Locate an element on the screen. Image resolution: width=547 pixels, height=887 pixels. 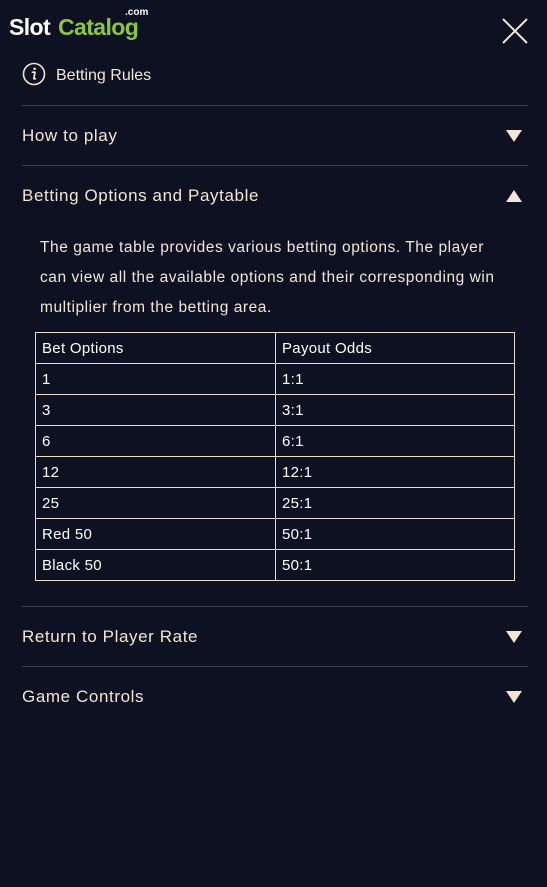
payout-odds-cell: 1:1 is located at coordinates (395, 379).